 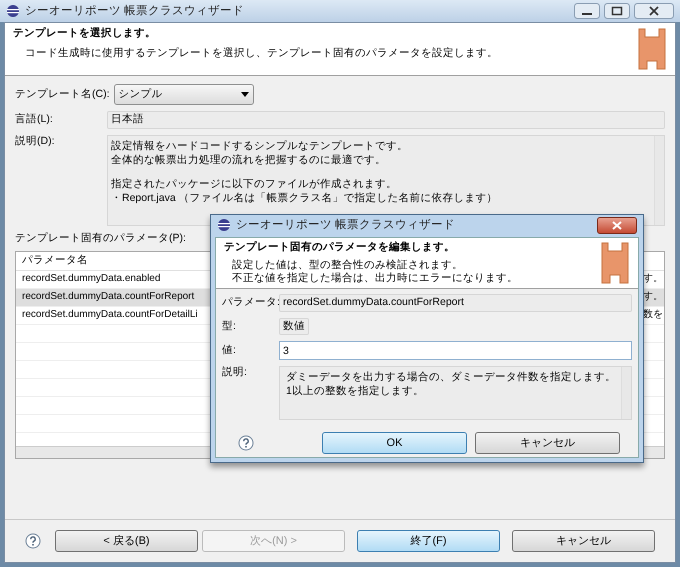 What do you see at coordinates (235, 373) in the screenshot?
I see `field-label: 説明:` at bounding box center [235, 373].